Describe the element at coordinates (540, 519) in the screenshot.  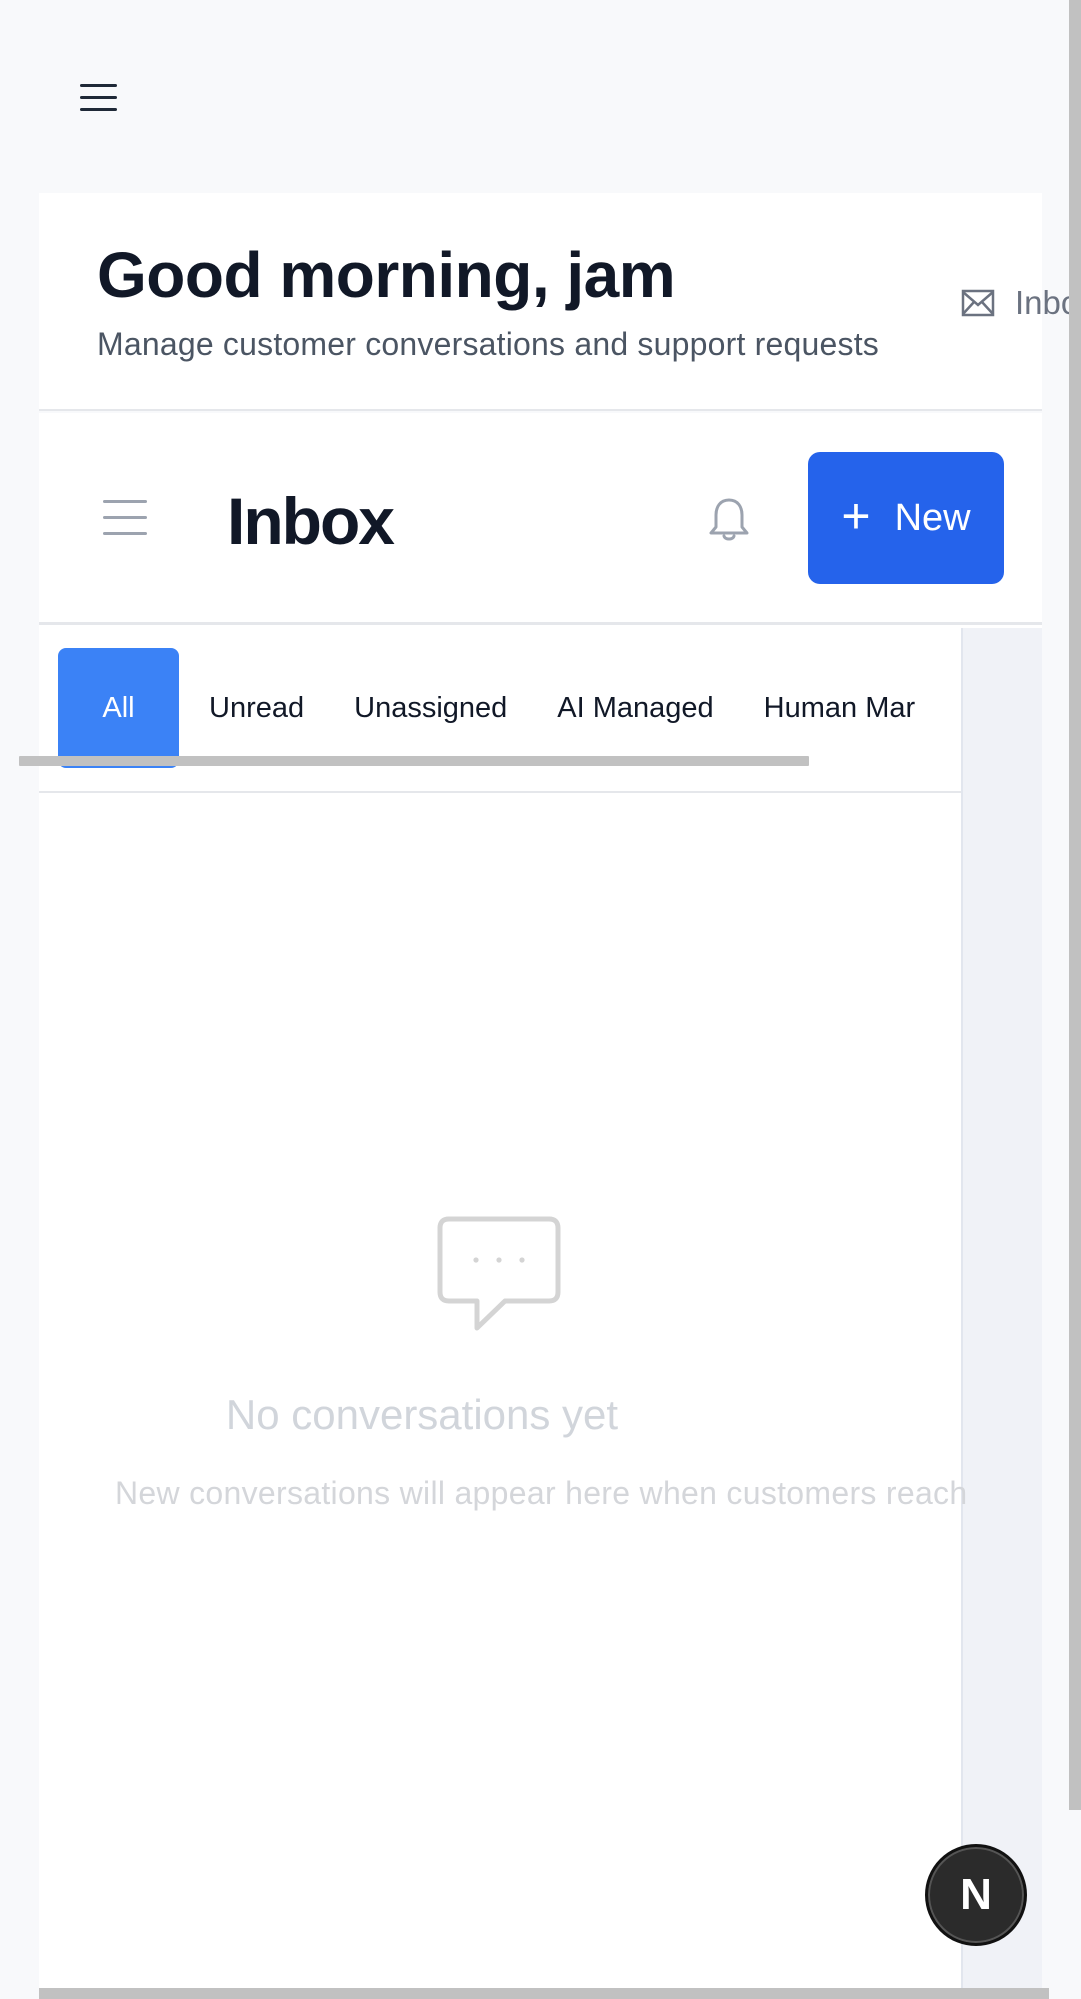
I see `inbox-header: Inbox + New` at that location.